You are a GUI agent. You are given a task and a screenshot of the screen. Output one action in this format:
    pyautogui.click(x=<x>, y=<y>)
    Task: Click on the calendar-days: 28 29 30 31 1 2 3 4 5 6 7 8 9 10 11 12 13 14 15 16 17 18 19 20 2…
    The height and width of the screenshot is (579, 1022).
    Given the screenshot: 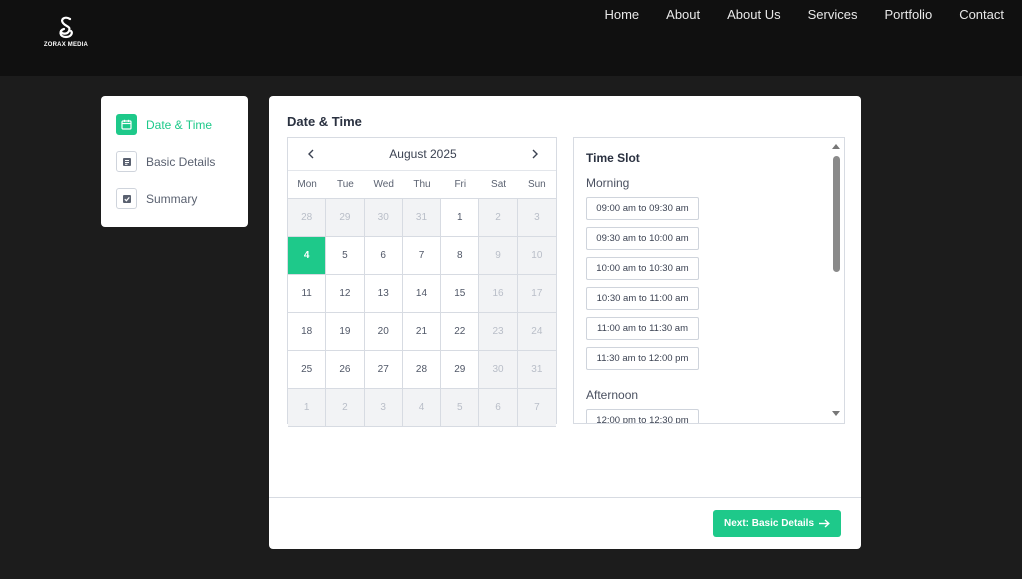 What is the action you would take?
    pyautogui.click(x=422, y=313)
    